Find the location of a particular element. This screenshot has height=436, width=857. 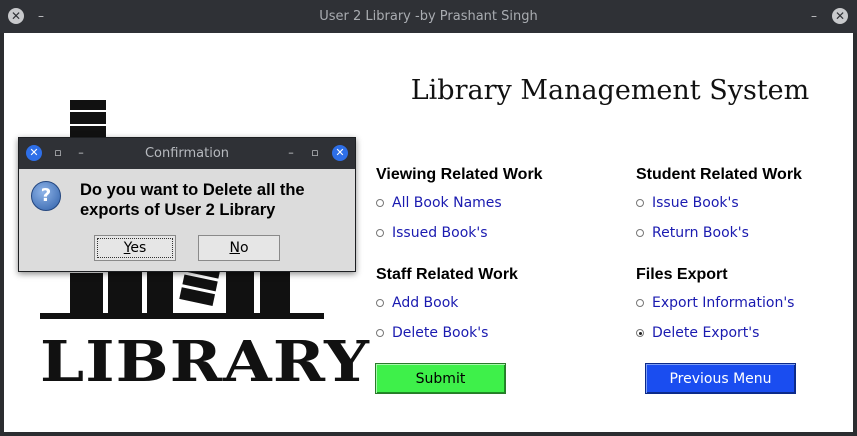

app-title: Library Management System is located at coordinates (610, 90).